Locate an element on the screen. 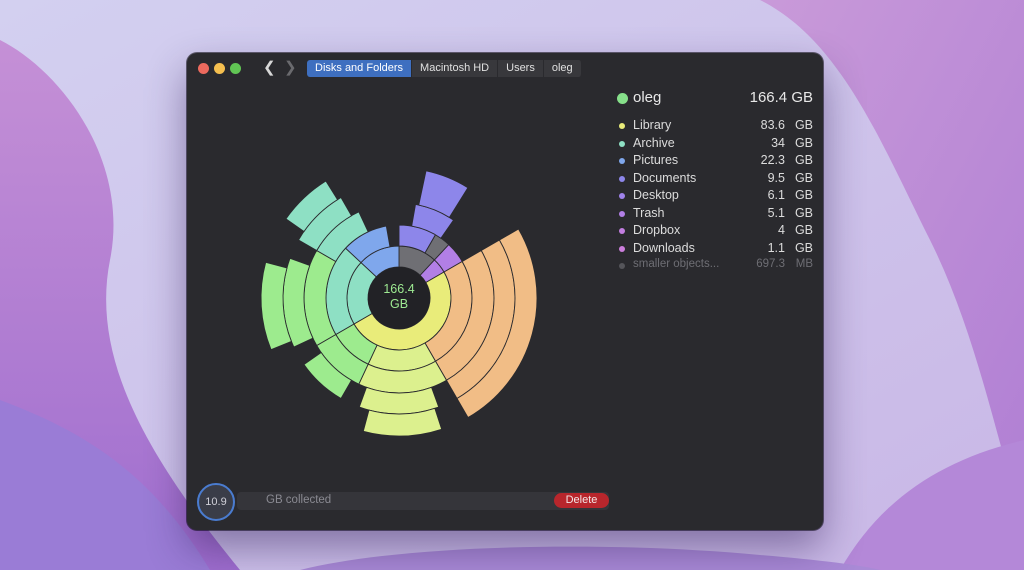  legend-item-name: Trash is located at coordinates (649, 212).